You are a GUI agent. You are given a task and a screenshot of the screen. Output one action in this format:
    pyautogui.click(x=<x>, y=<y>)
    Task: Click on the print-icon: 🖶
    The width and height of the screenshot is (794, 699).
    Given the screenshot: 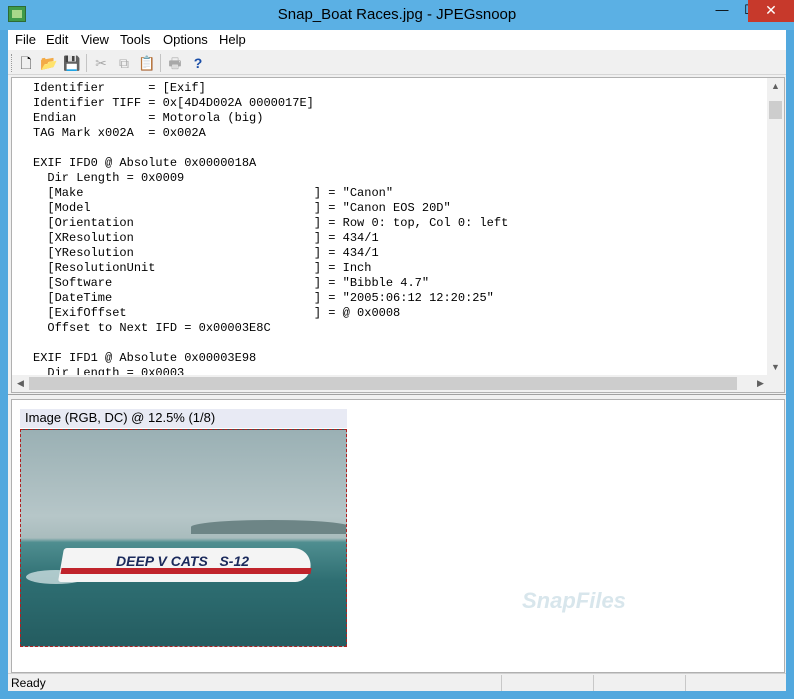 What is the action you would take?
    pyautogui.click(x=175, y=63)
    